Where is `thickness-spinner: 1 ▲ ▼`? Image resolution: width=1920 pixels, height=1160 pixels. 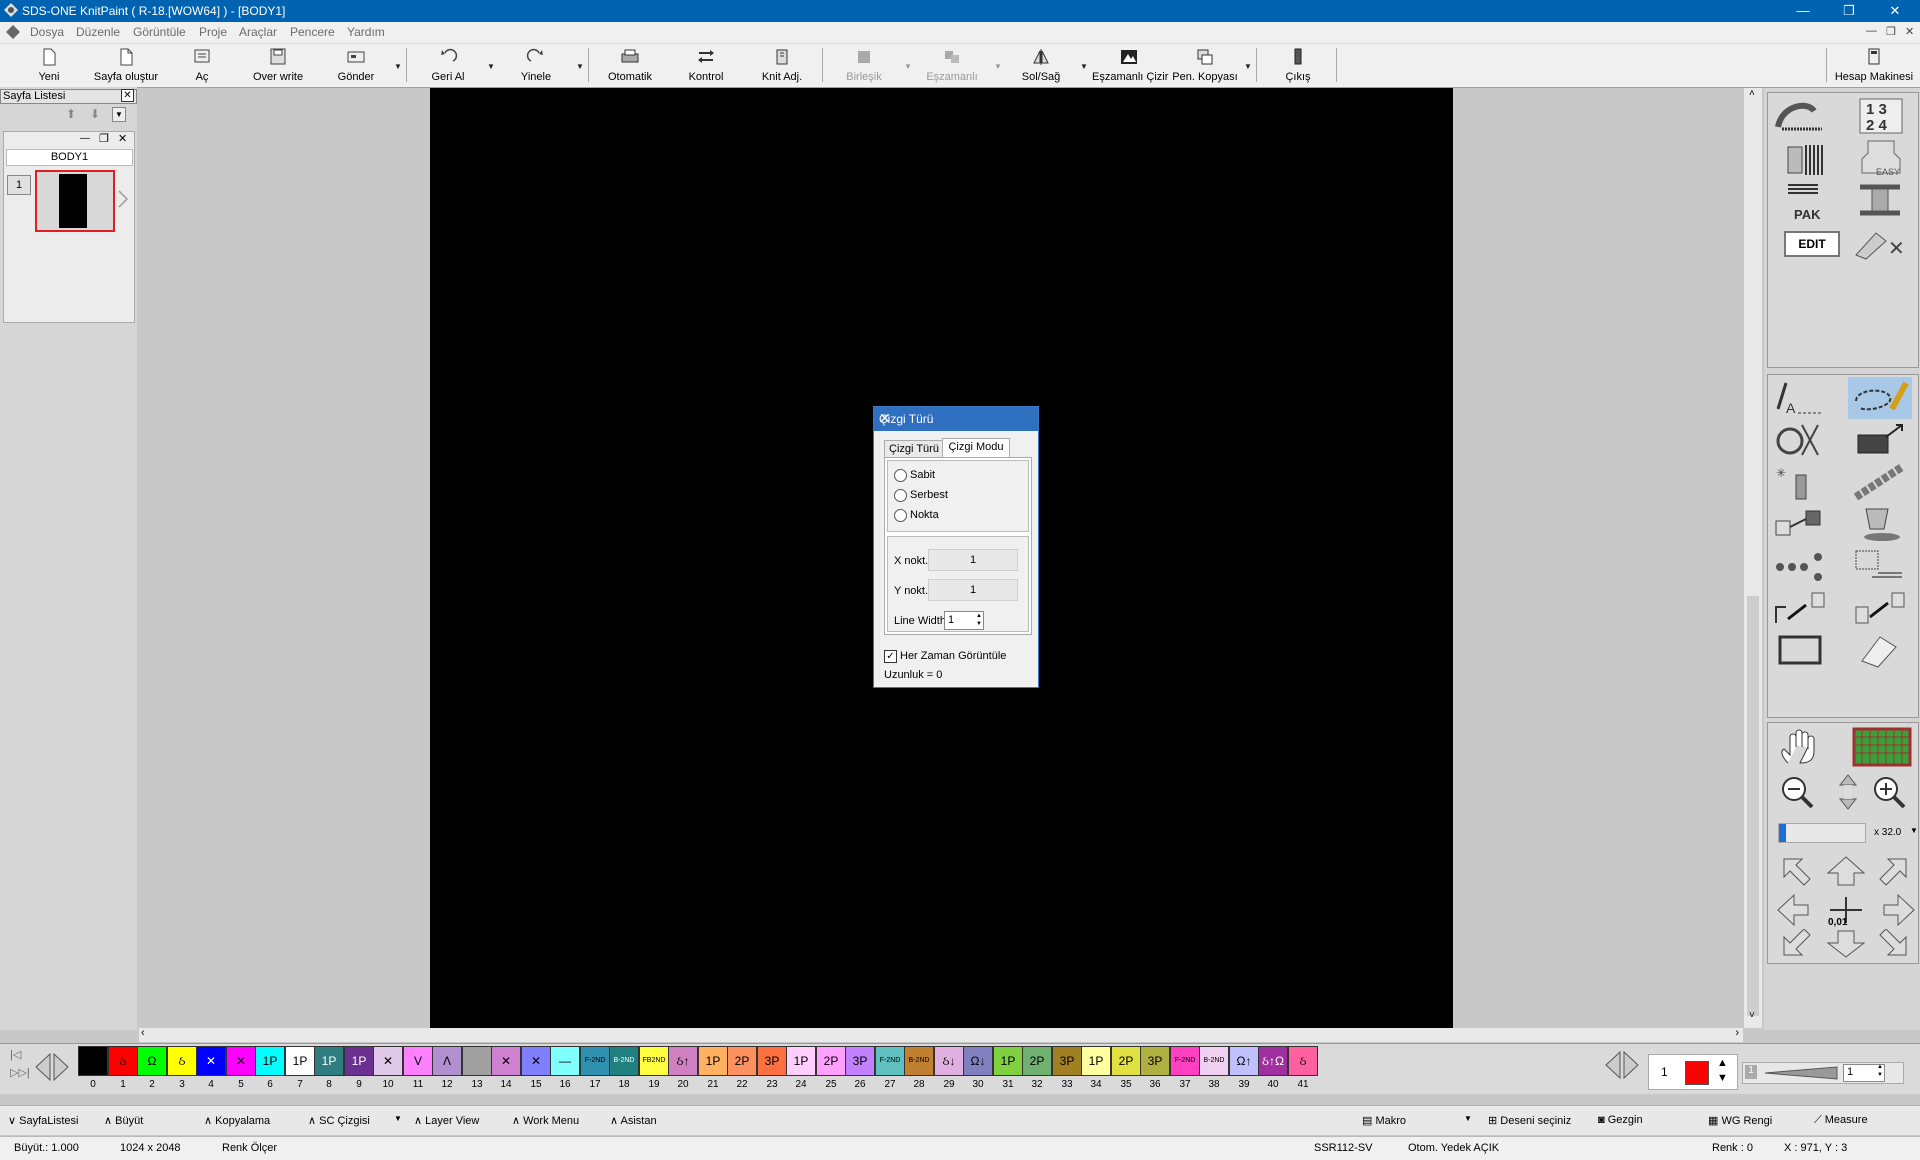
thickness-spinner: 1 ▲ ▼ is located at coordinates (1864, 1073).